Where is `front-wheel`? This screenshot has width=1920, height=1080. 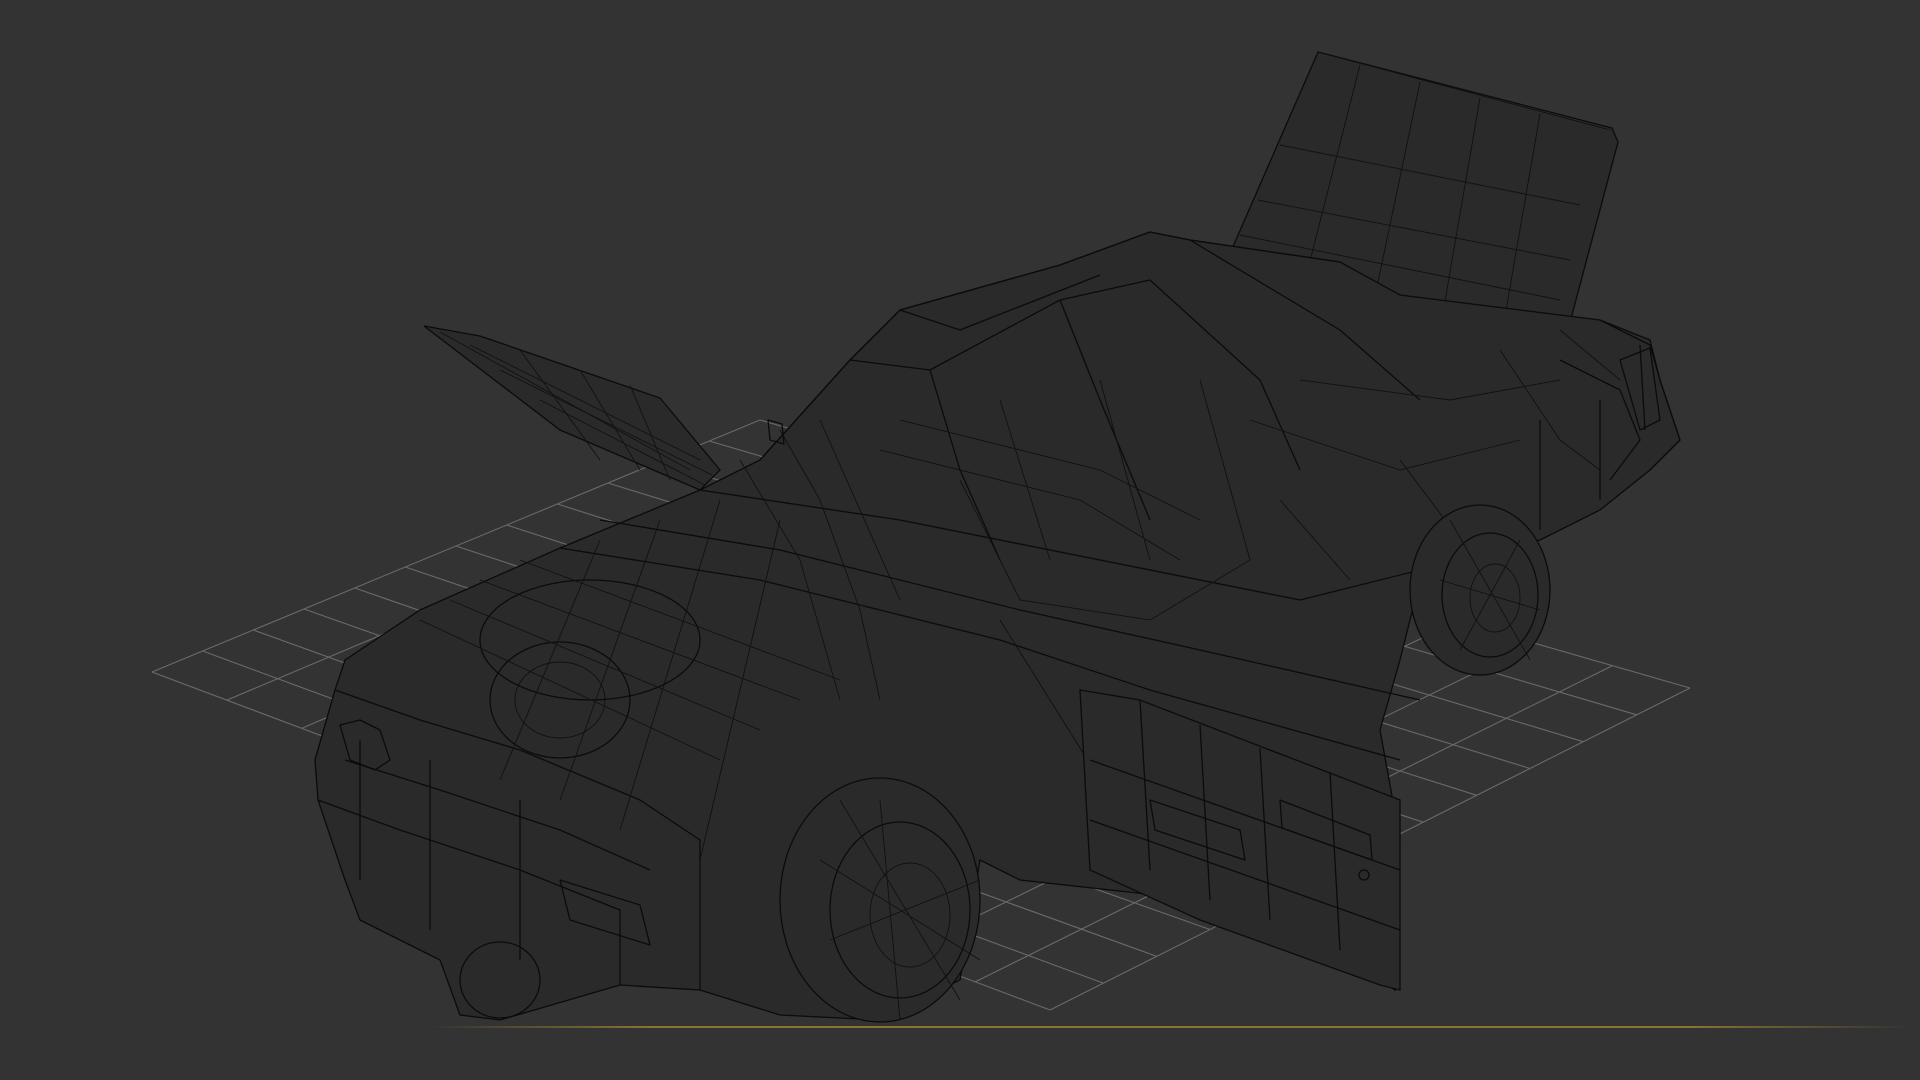
front-wheel is located at coordinates (880, 900).